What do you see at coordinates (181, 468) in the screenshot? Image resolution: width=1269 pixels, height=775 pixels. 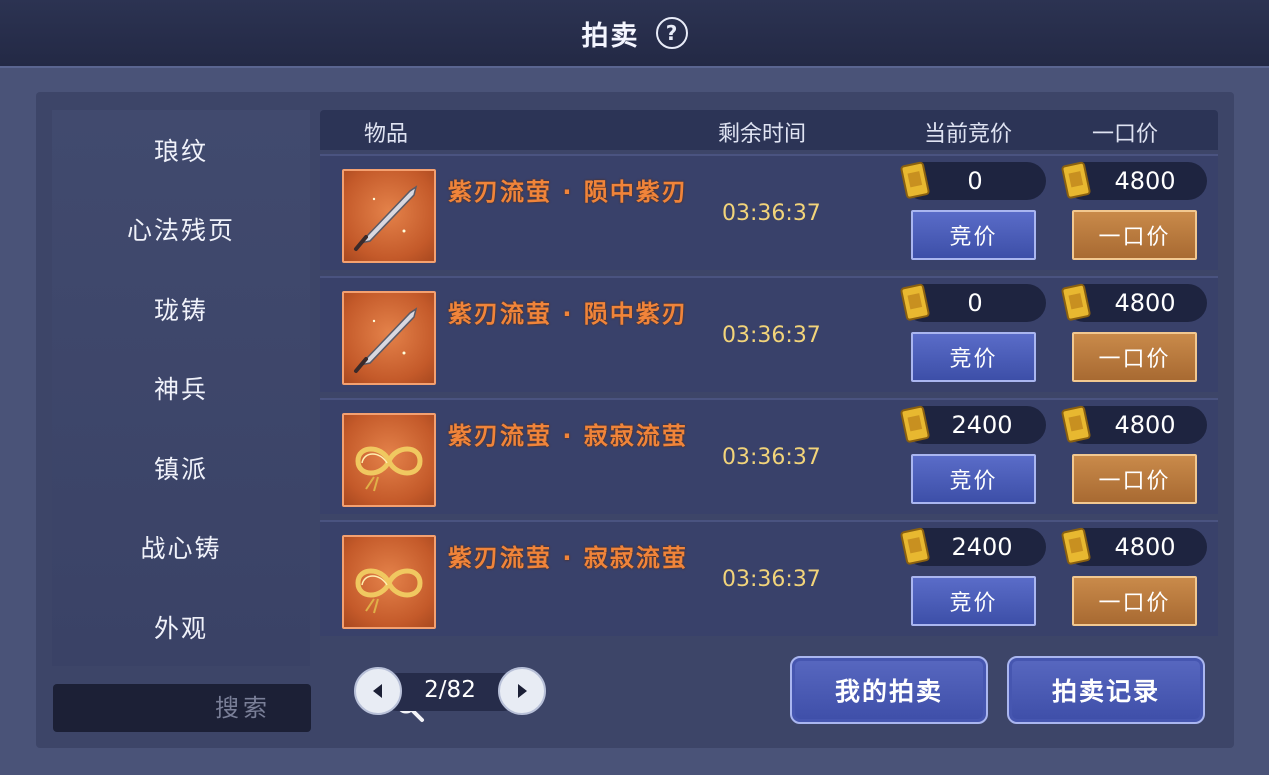 I see `sidebar-item-zhenpai: 镇派` at bounding box center [181, 468].